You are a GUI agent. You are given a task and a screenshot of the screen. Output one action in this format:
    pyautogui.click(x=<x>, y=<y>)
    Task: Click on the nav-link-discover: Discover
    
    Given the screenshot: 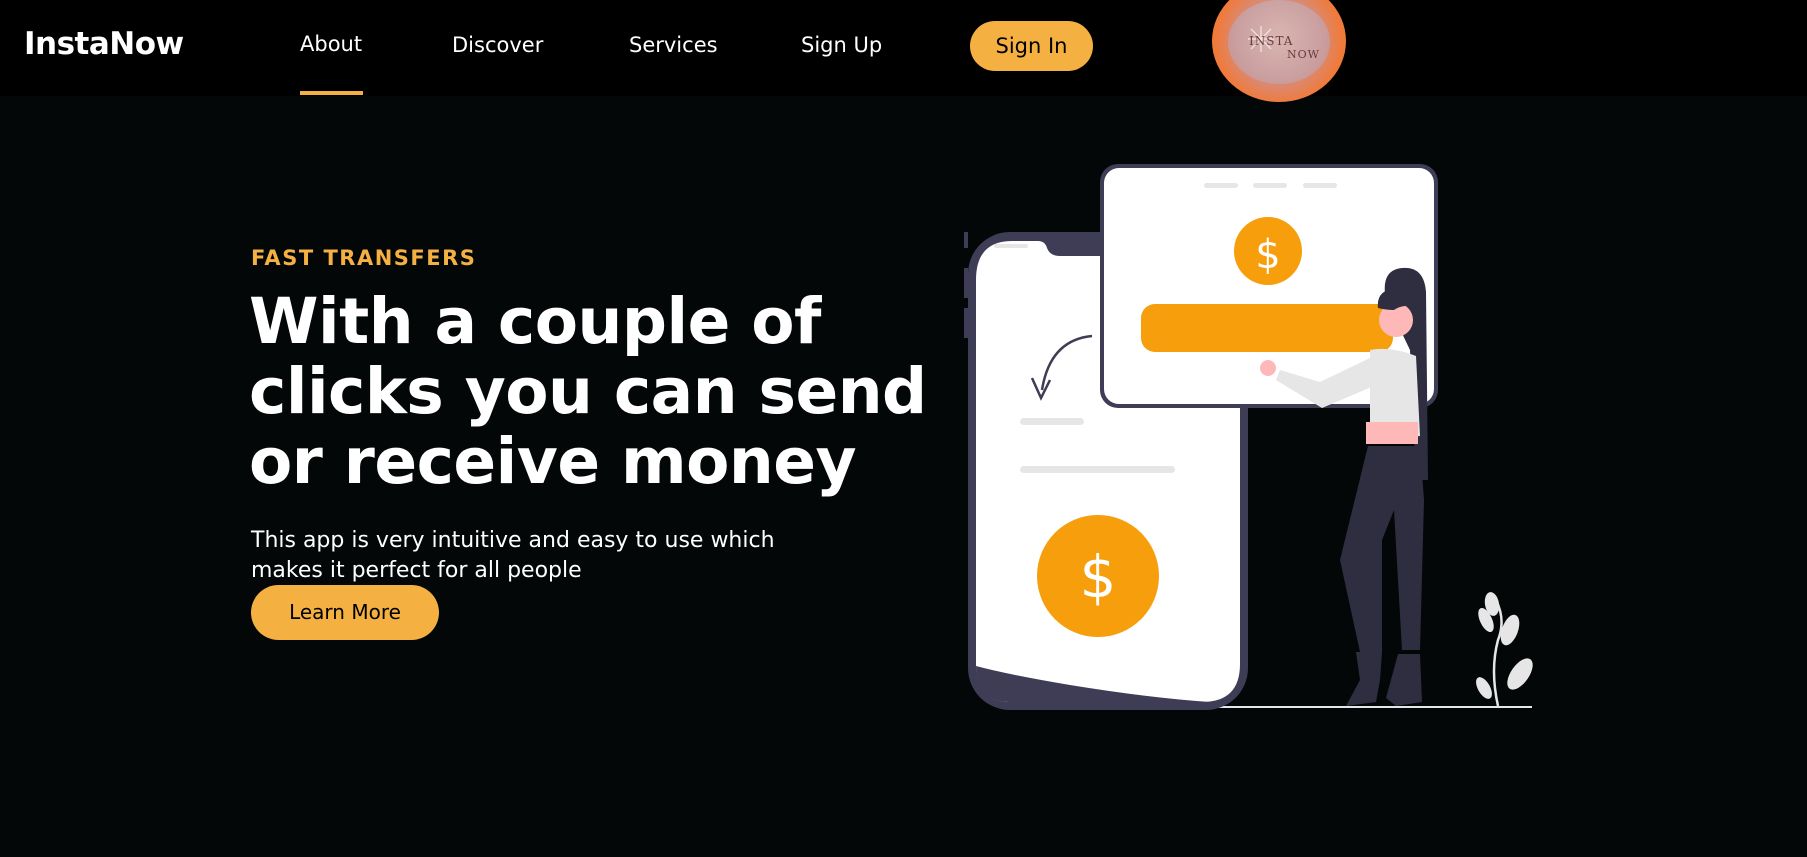 What is the action you would take?
    pyautogui.click(x=497, y=45)
    